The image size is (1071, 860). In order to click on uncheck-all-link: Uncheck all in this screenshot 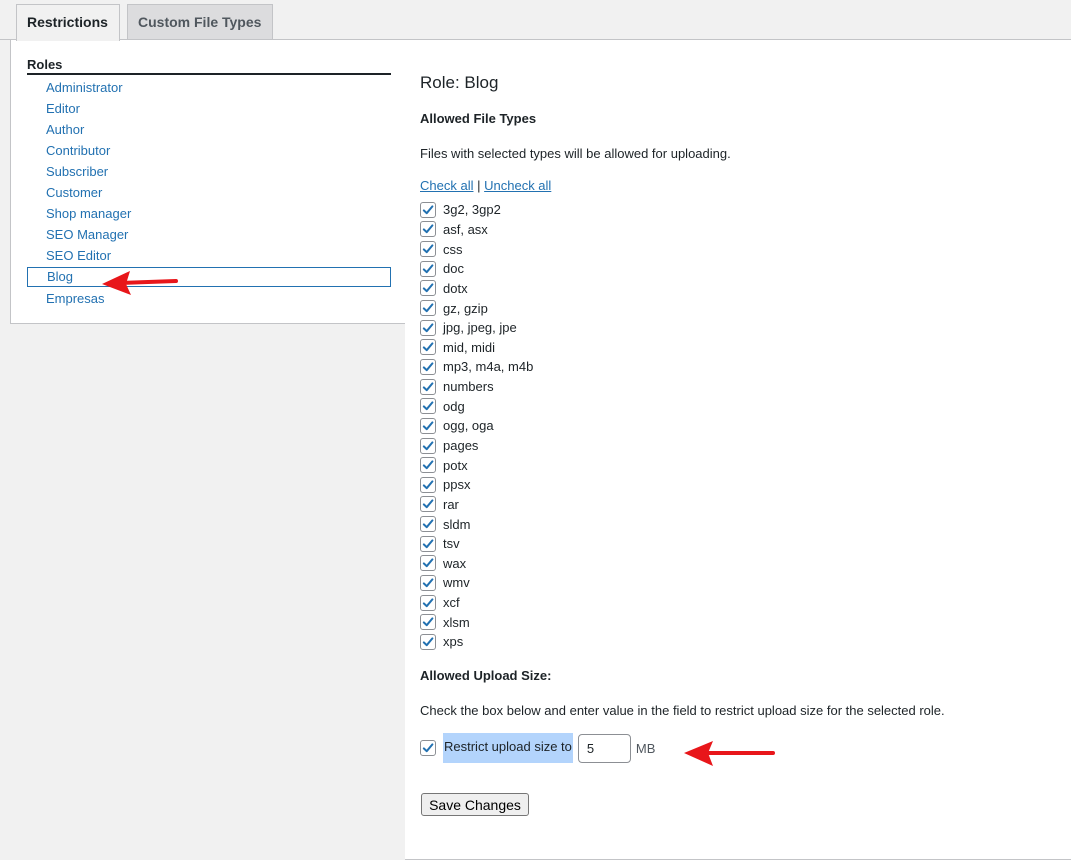, I will do `click(517, 185)`.